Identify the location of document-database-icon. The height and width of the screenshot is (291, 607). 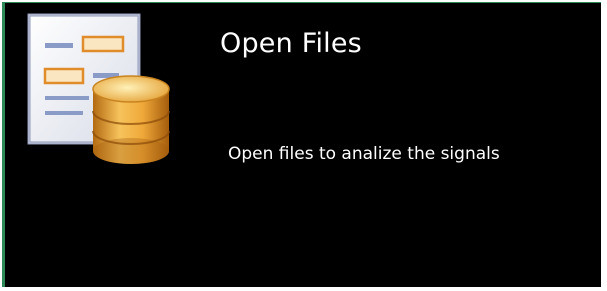
(99, 88).